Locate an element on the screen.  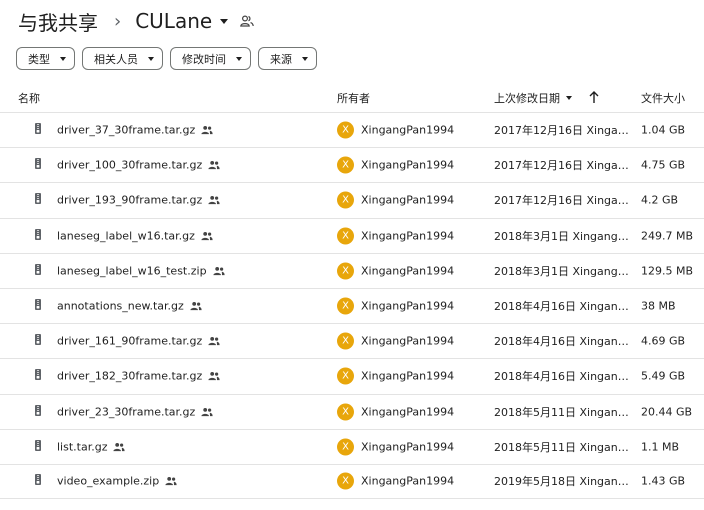
breadcrumb-root-shared-with-me: 与我共享 is located at coordinates (58, 21).